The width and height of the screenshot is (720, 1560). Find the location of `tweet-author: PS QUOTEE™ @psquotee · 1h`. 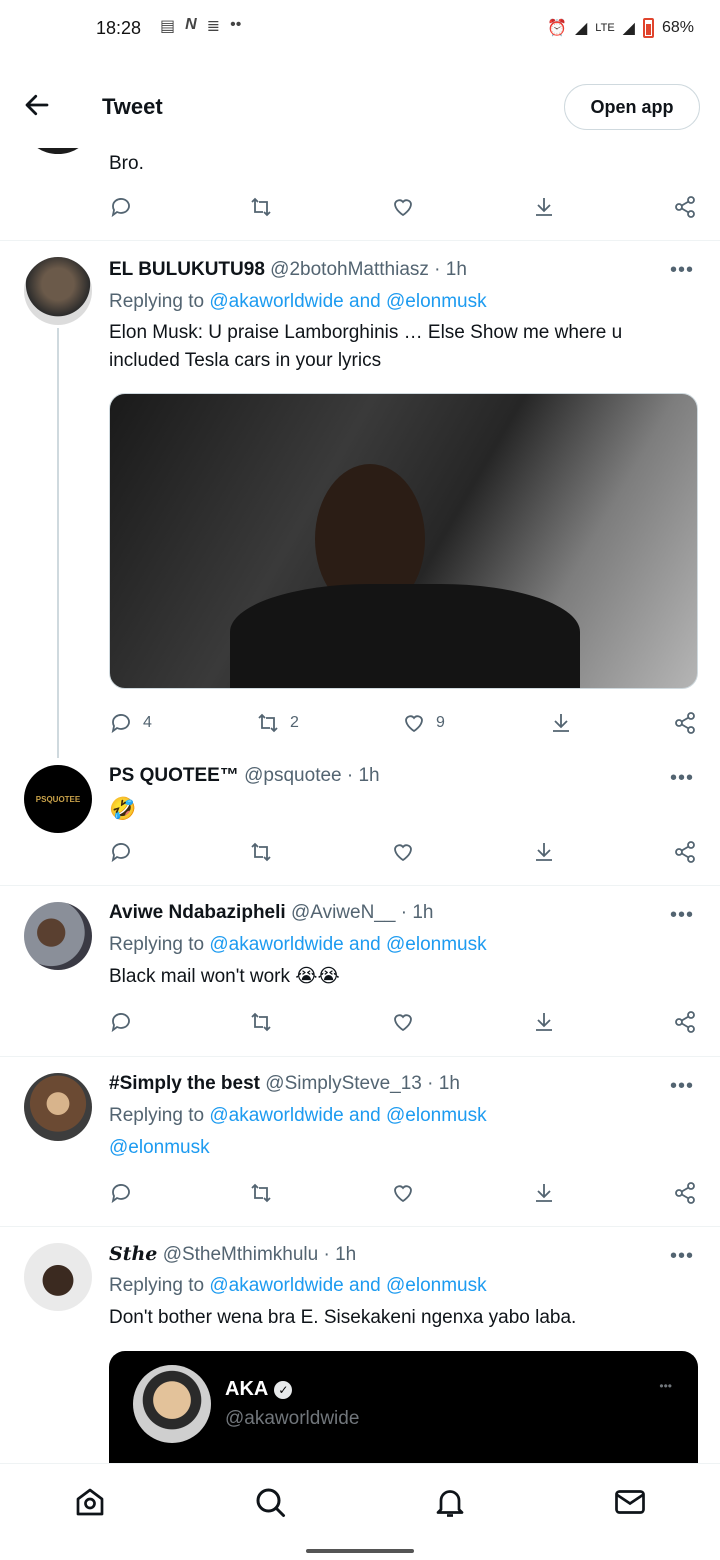

tweet-author: PS QUOTEE™ @psquotee · 1h is located at coordinates (244, 776).